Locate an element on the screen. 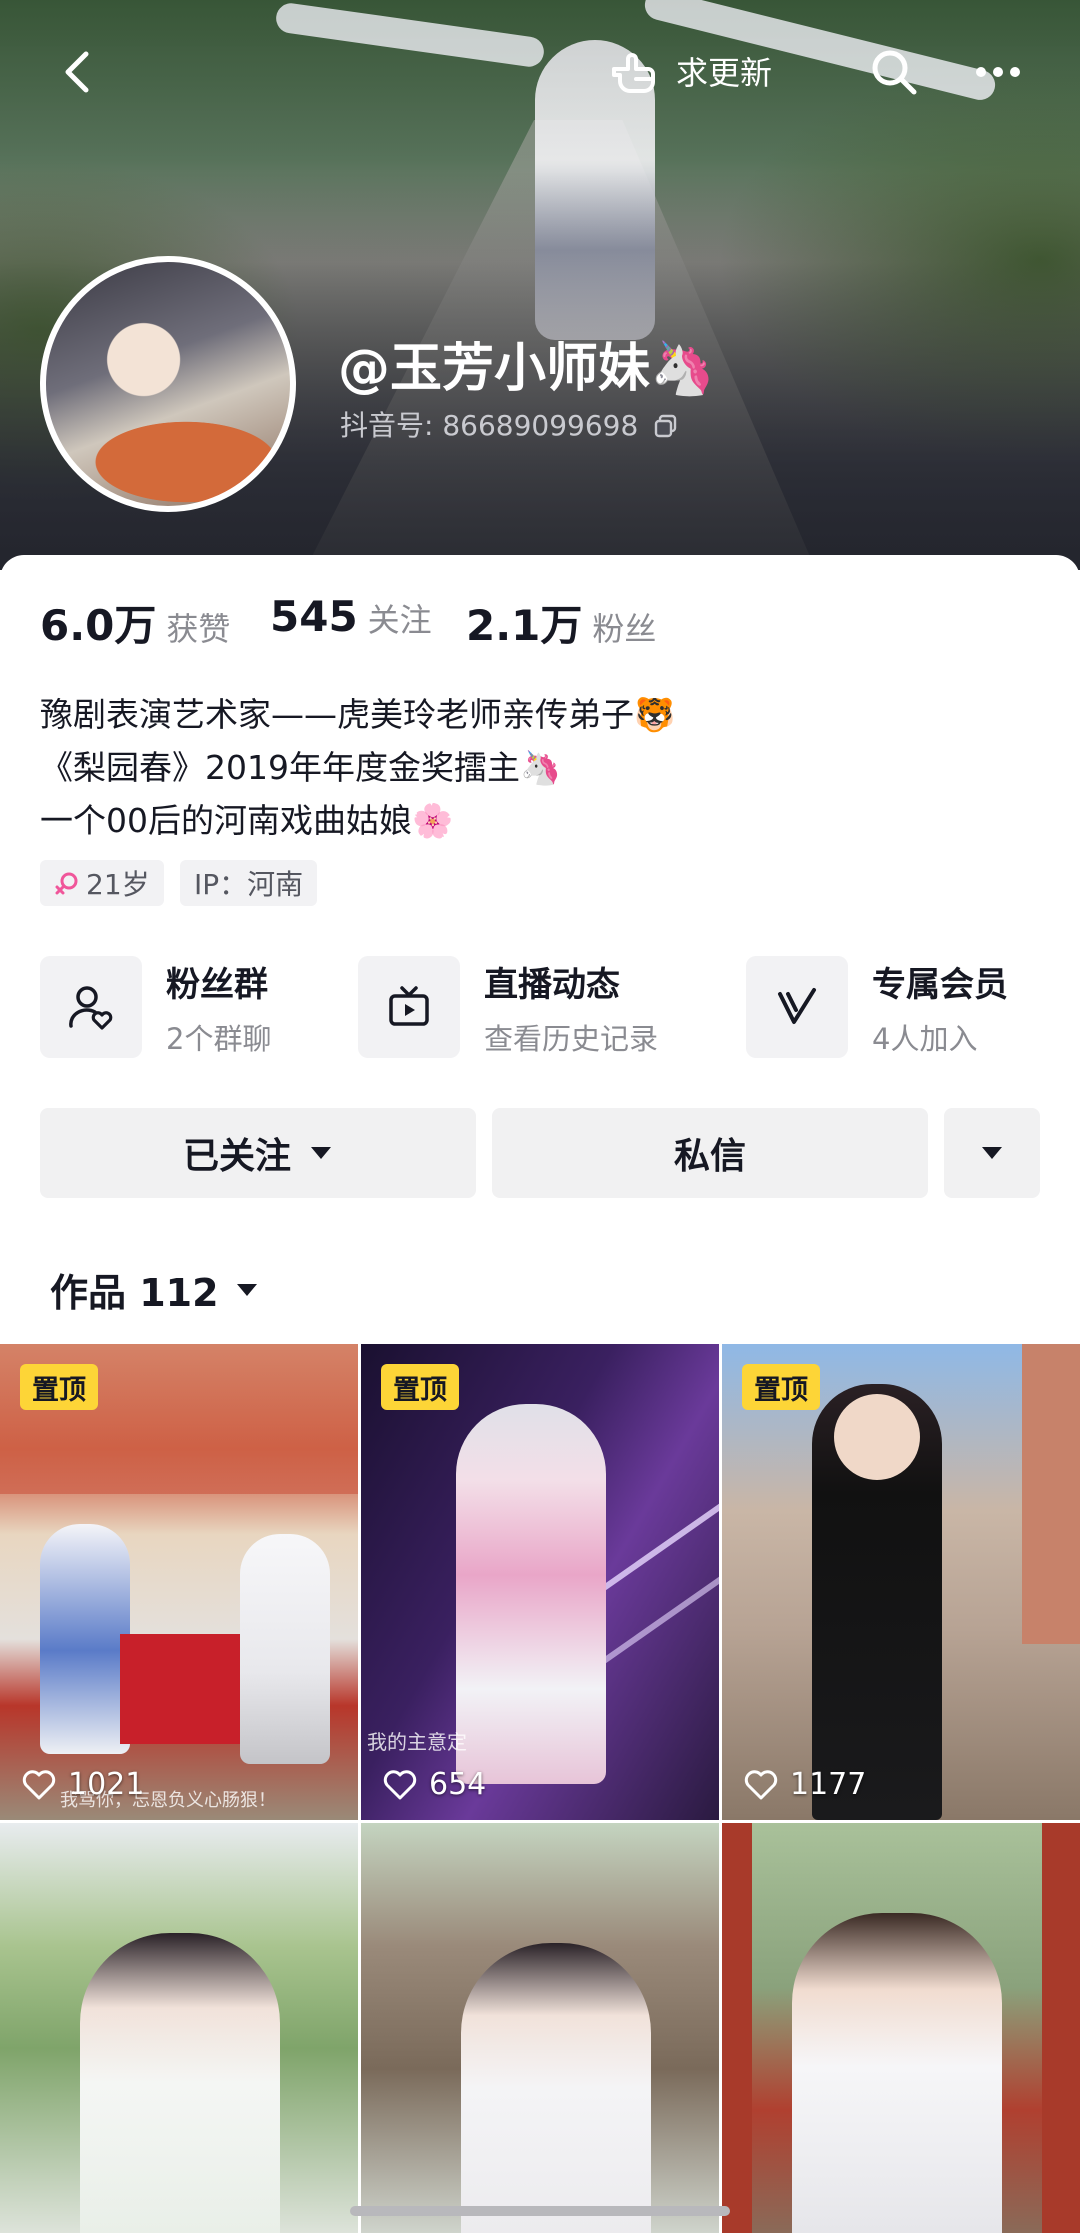  more-dots-icon is located at coordinates (998, 72).